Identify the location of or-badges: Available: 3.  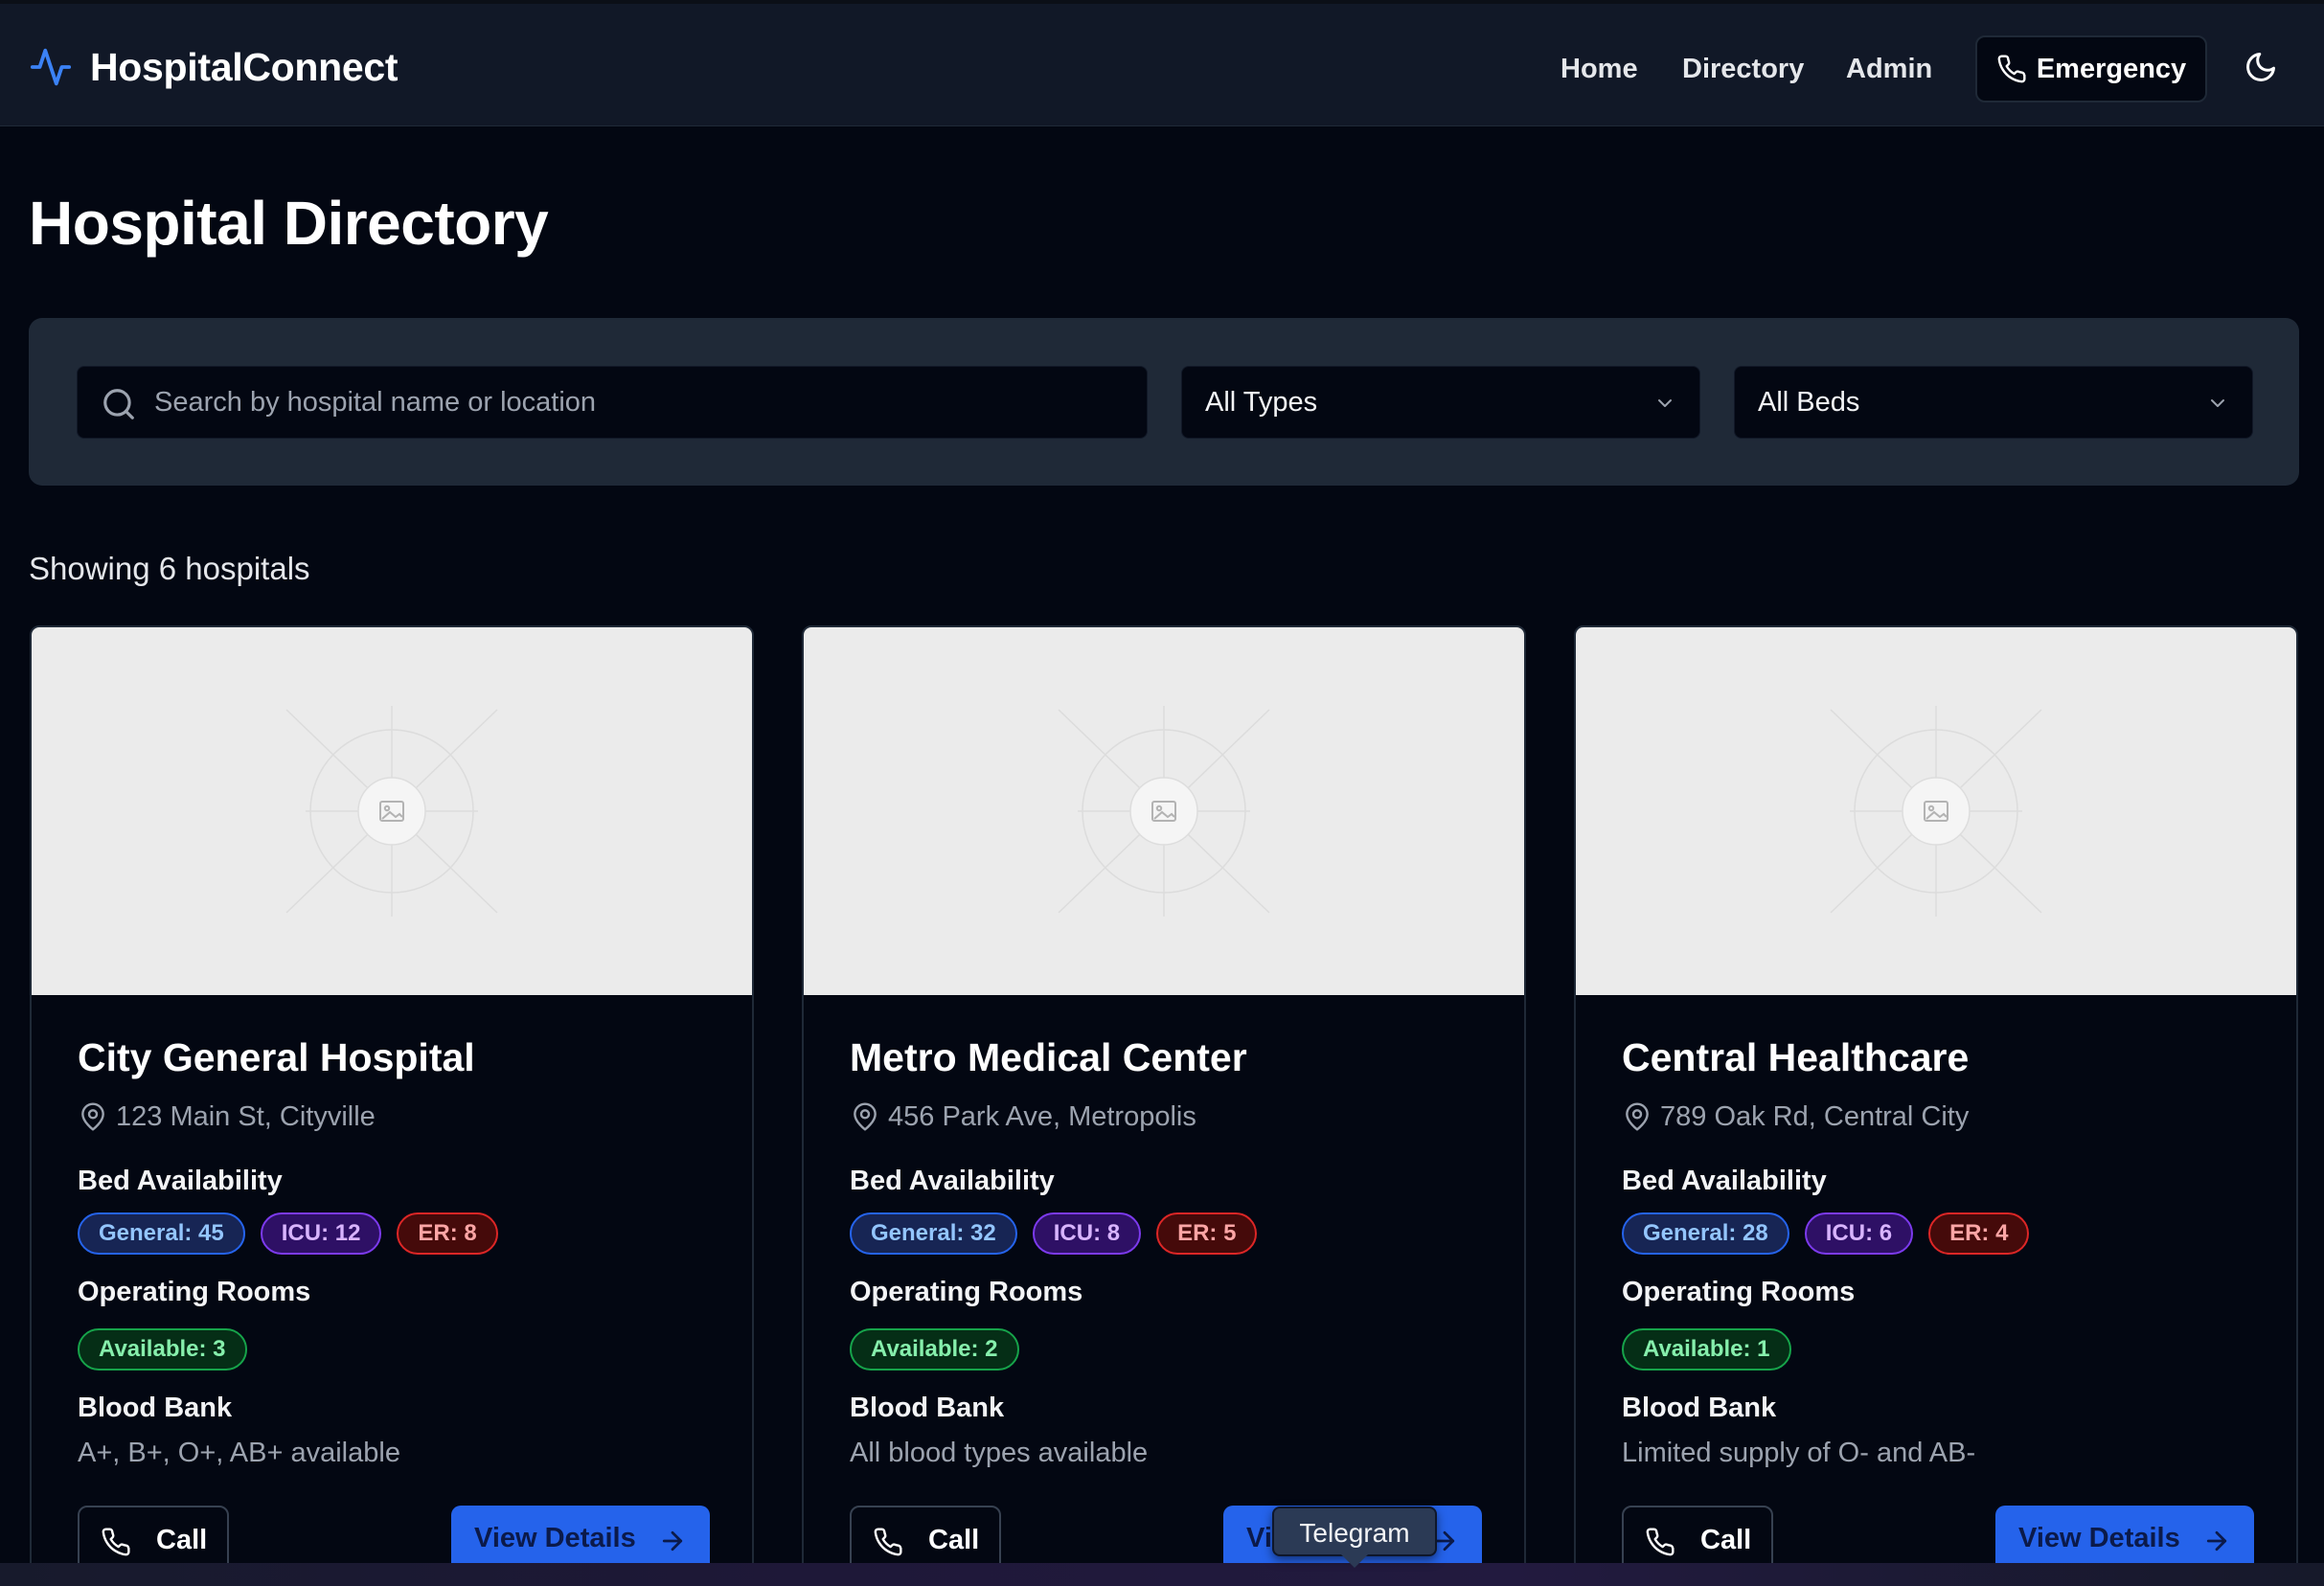
(162, 1349).